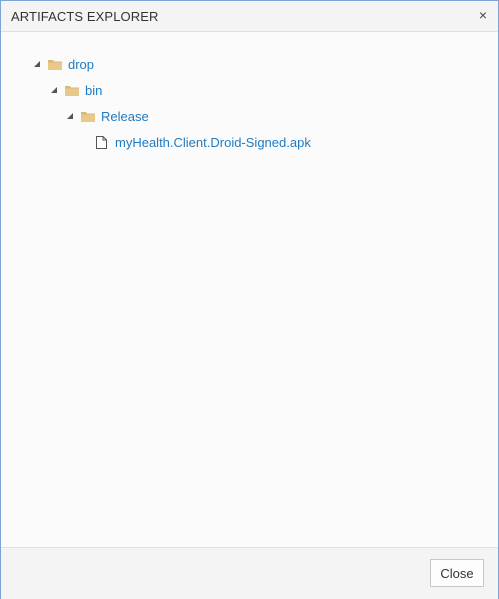  Describe the element at coordinates (213, 142) in the screenshot. I see `tree-item-label: myHealth.Client.Droid-Signed.apk` at that location.